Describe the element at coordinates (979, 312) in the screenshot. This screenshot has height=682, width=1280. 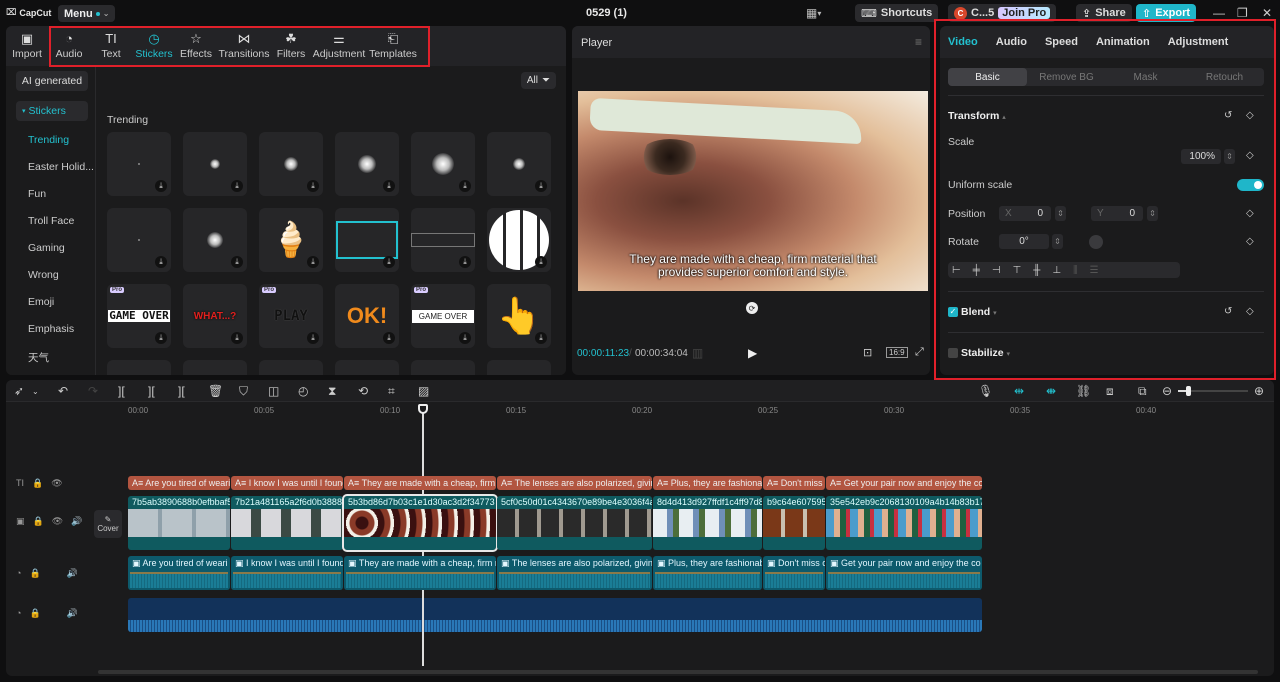
I see `blend-section-title: Blend ▾` at that location.